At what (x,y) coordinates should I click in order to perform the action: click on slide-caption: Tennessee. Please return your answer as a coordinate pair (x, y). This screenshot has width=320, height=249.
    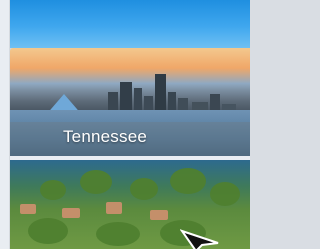
    Looking at the image, I should click on (105, 136).